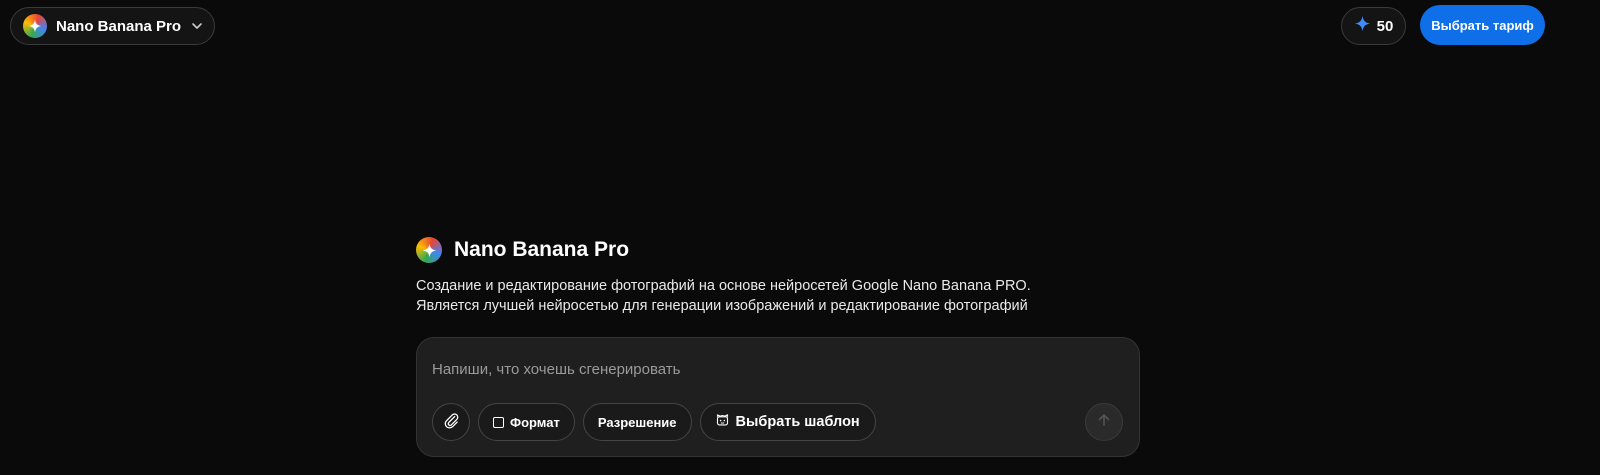  Describe the element at coordinates (1362, 26) in the screenshot. I see `sparkle-icon` at that location.